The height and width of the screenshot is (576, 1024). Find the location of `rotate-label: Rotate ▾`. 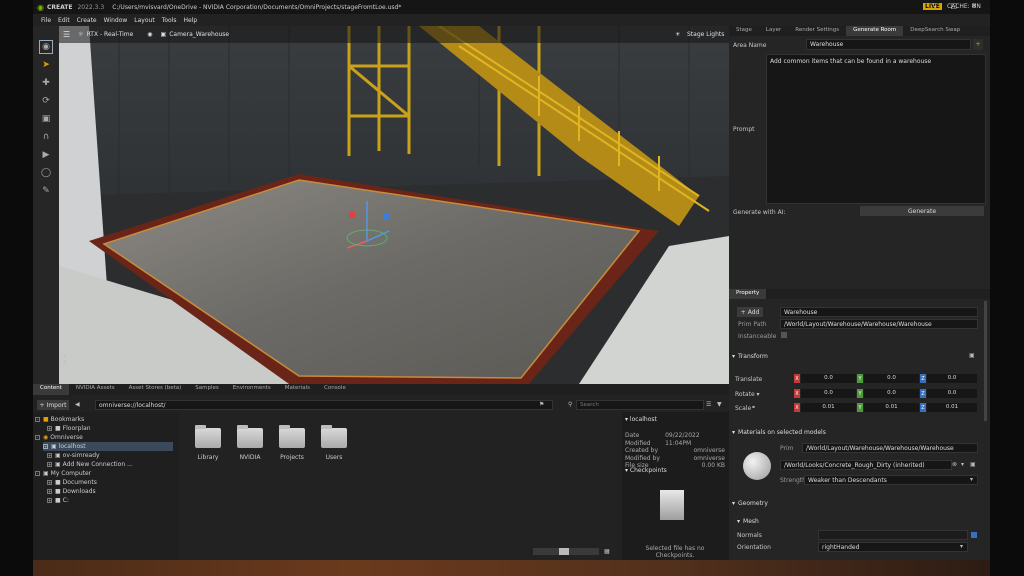

rotate-label: Rotate ▾ is located at coordinates (747, 394).